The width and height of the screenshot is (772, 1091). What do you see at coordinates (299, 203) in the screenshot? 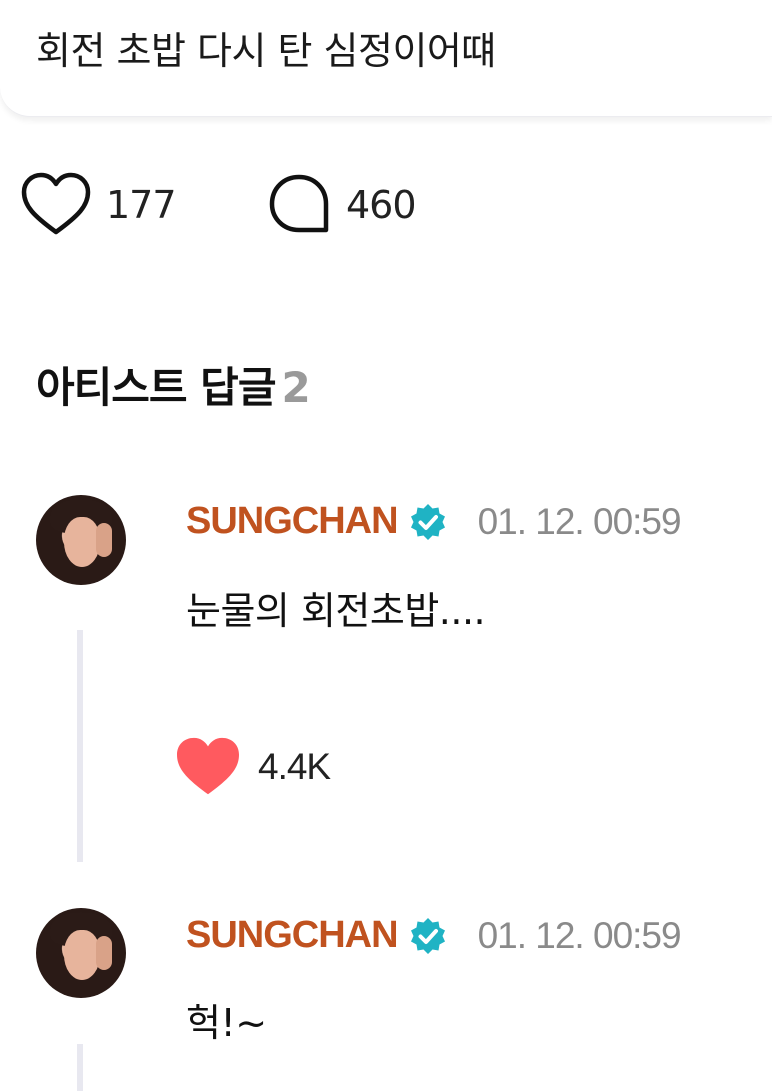
I see `speech-bubble-icon` at bounding box center [299, 203].